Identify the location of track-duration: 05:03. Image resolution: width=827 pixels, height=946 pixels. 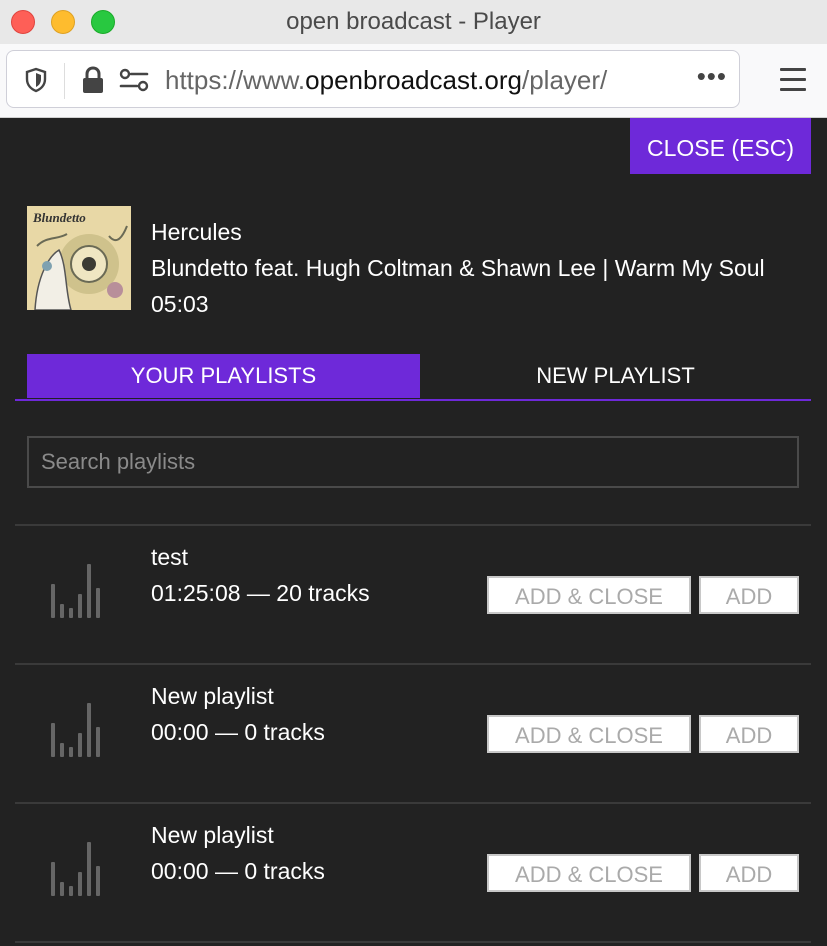
(180, 304).